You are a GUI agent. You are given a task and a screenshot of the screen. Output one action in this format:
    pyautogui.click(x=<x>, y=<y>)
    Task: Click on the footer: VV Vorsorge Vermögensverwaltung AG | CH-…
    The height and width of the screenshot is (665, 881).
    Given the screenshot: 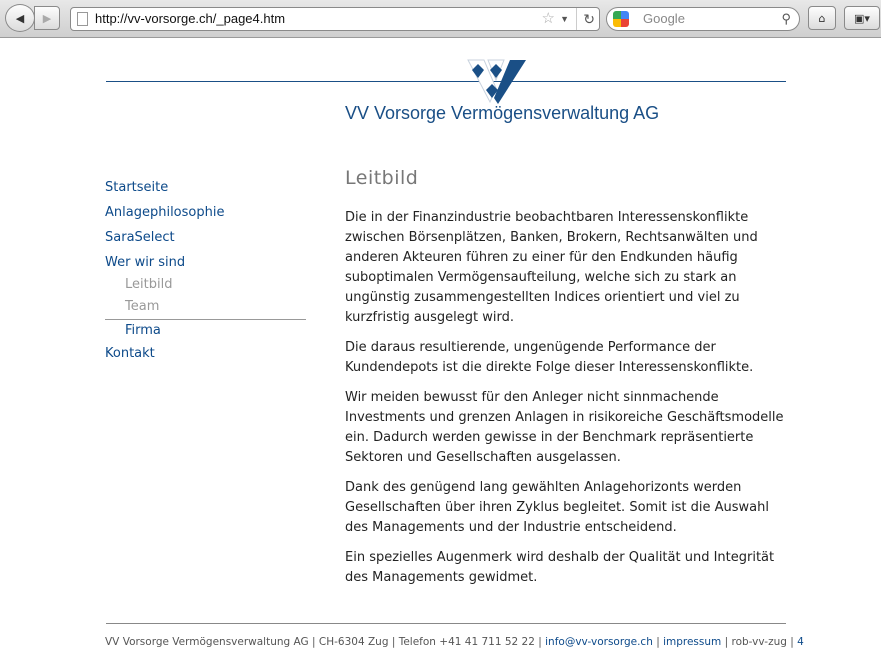 What is the action you would take?
    pyautogui.click(x=454, y=642)
    